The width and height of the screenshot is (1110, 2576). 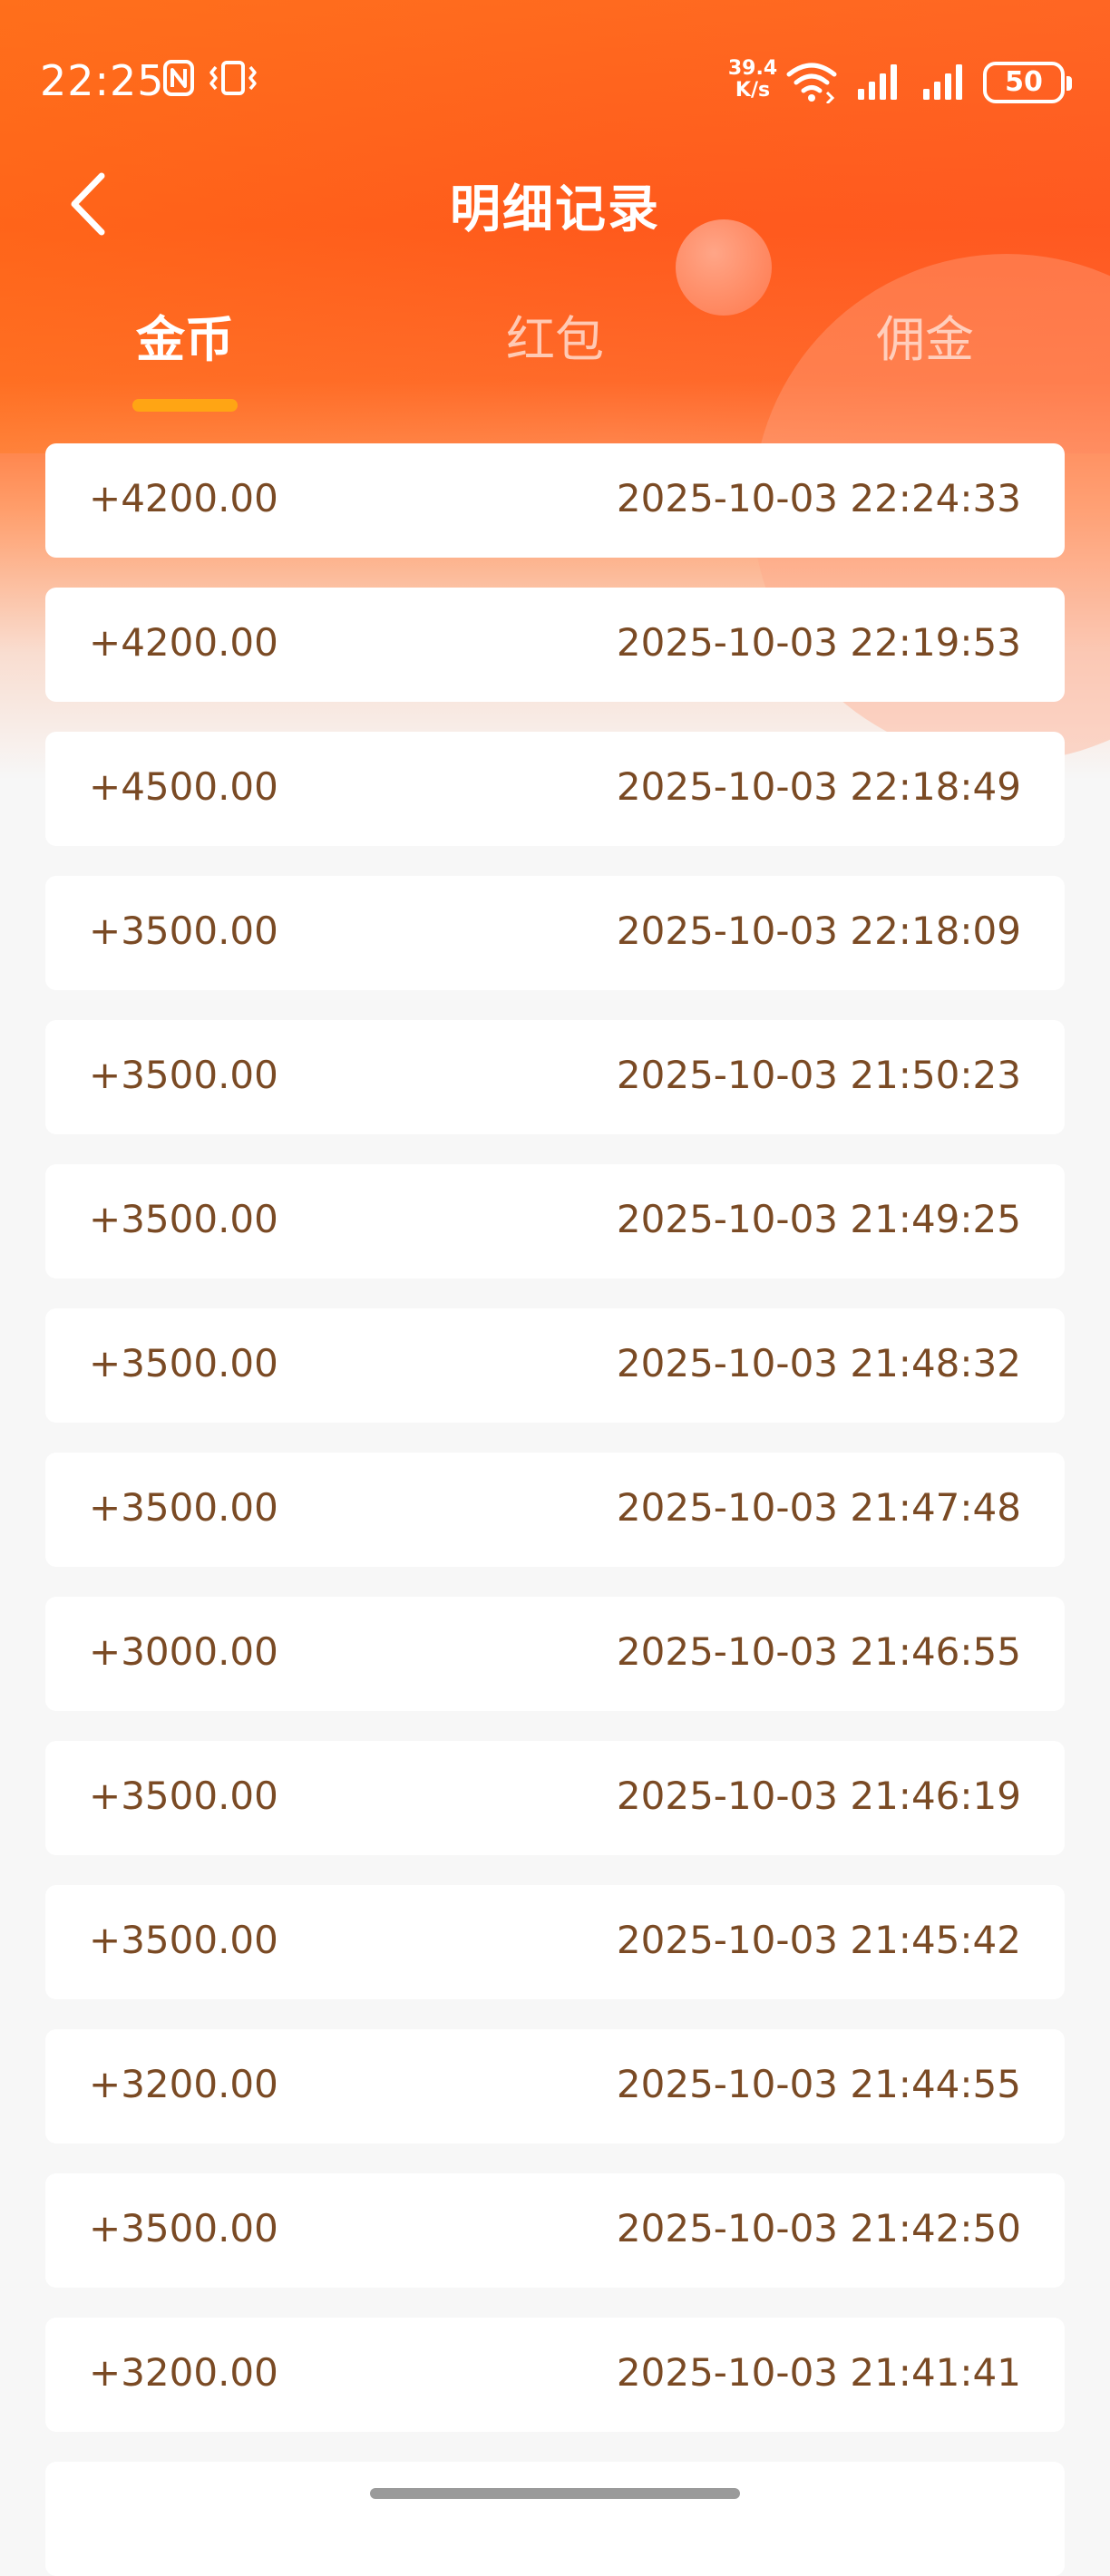 I want to click on wifi-icon, so click(x=811, y=83).